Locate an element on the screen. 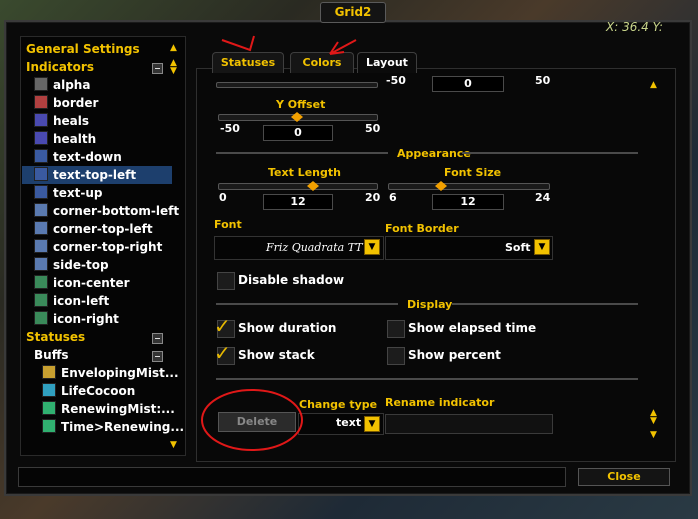 The image size is (698, 519). window-title: Grid2 is located at coordinates (353, 12).